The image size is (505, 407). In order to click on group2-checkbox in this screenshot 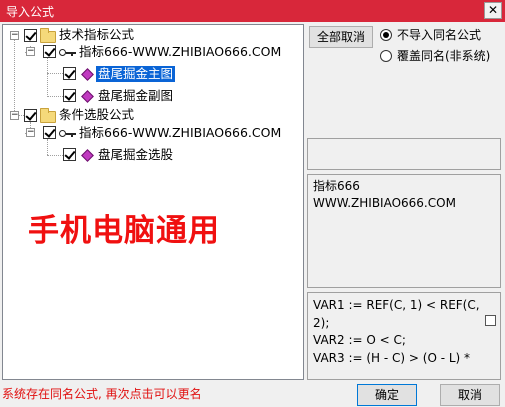, I will do `click(30, 115)`.